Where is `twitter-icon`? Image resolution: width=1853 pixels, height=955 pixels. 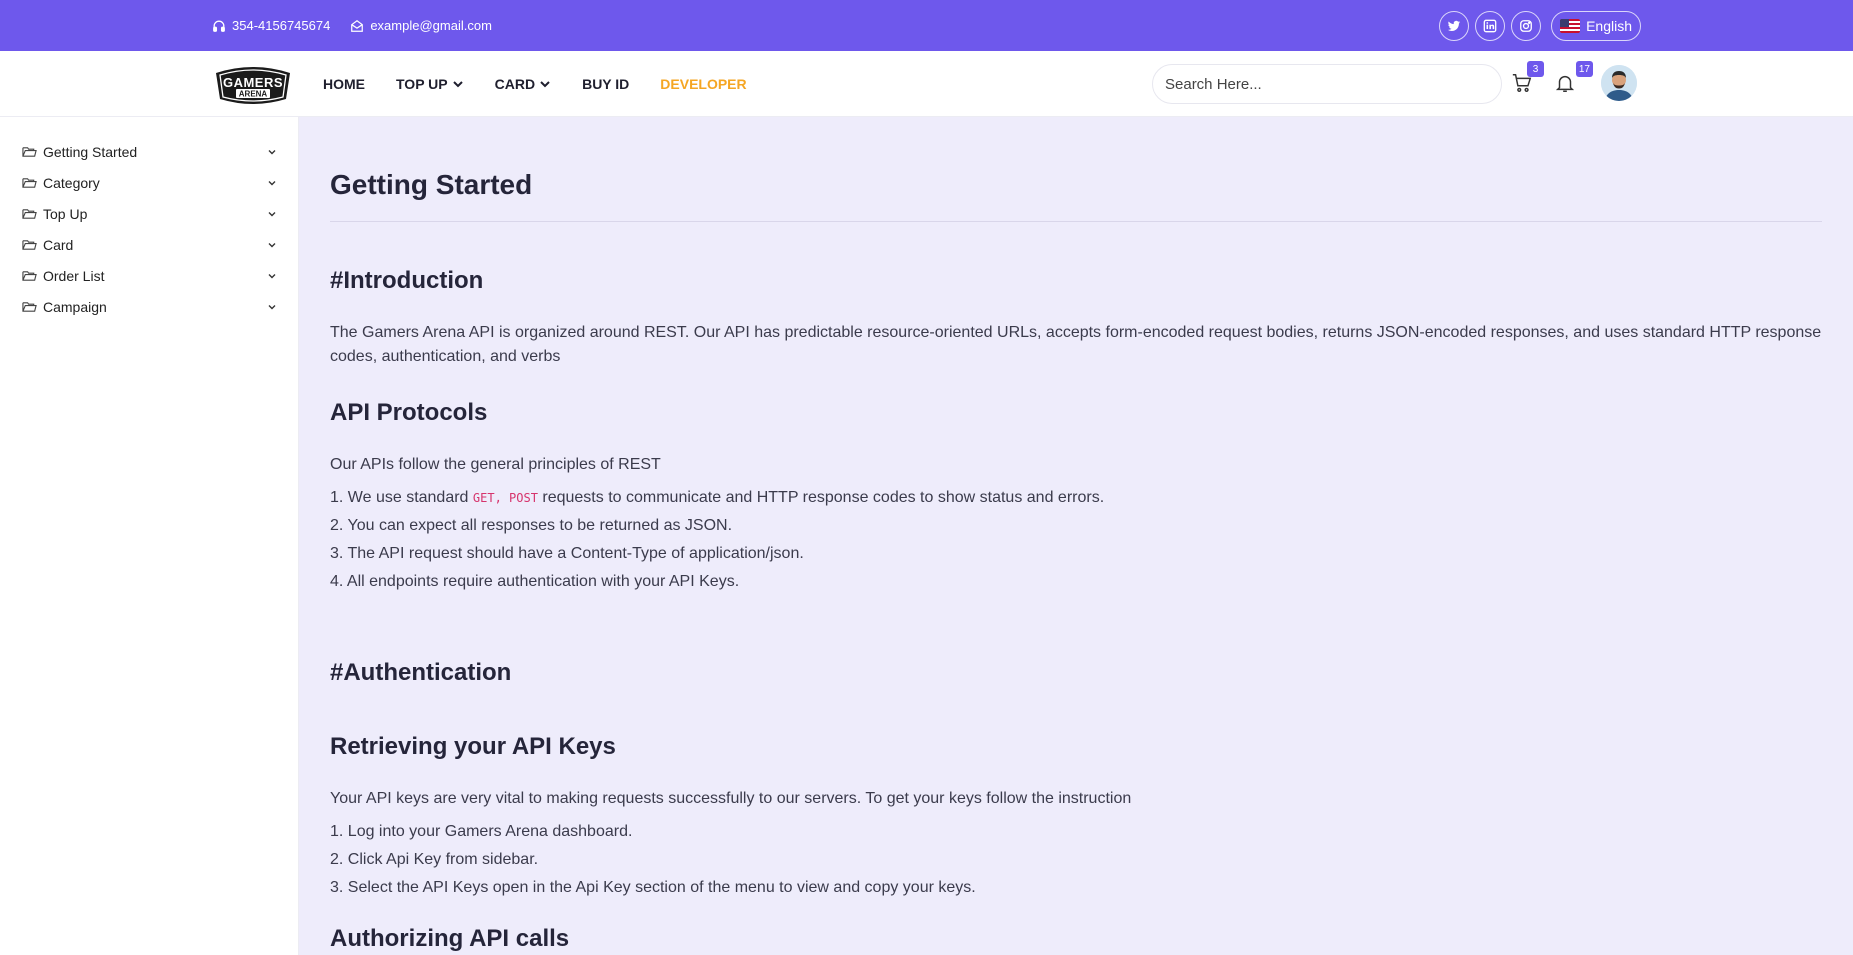 twitter-icon is located at coordinates (1454, 25).